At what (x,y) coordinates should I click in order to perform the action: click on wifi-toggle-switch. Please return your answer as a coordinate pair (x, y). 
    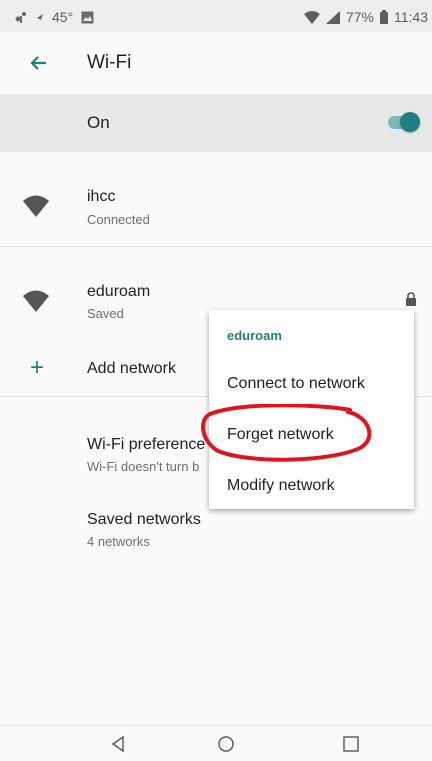
    Looking at the image, I should click on (406, 122).